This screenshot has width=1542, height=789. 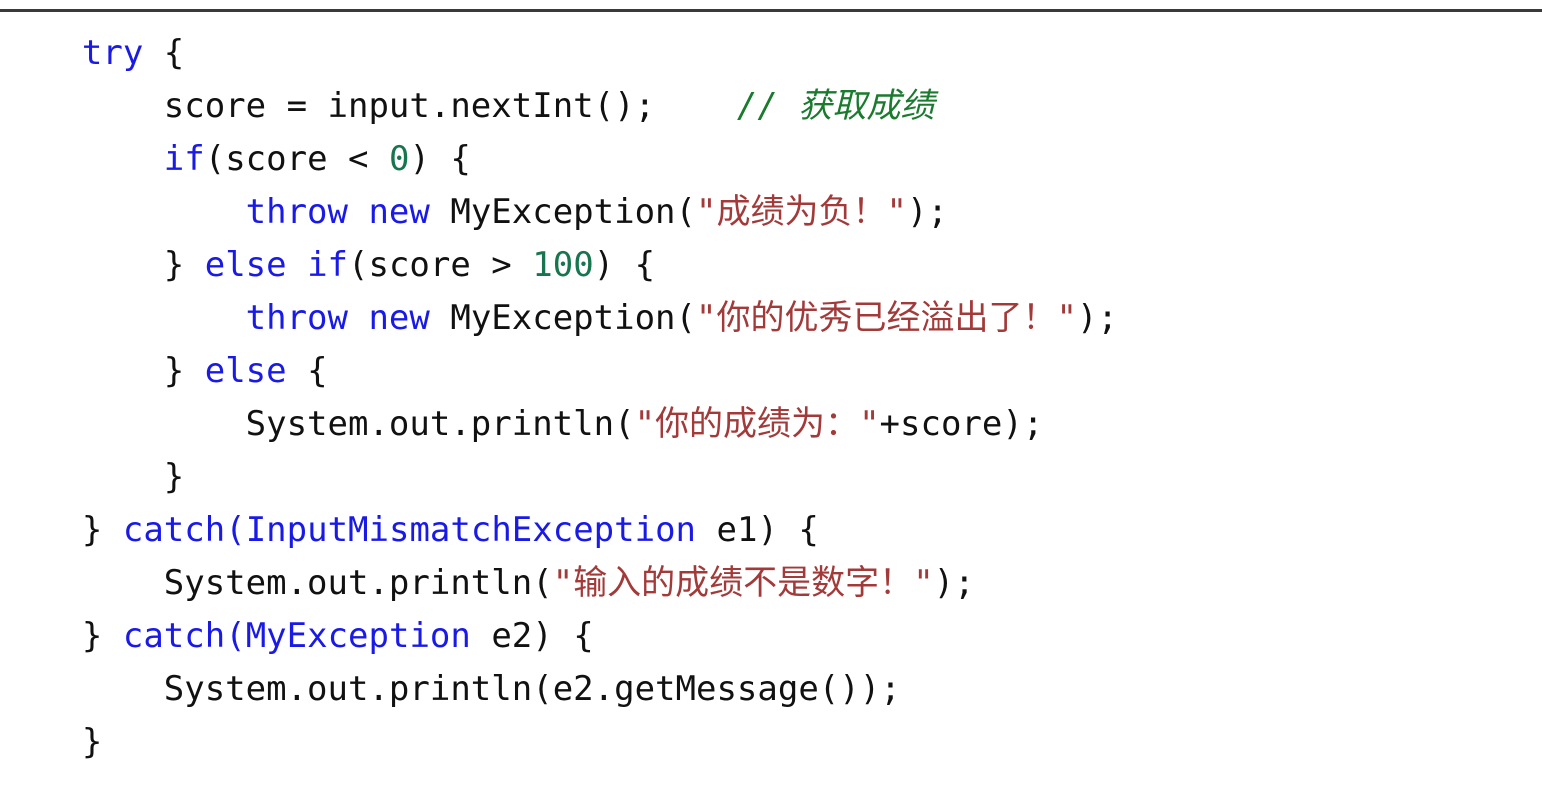 What do you see at coordinates (771, 159) in the screenshot?
I see `code-line: if(score < 0) {` at bounding box center [771, 159].